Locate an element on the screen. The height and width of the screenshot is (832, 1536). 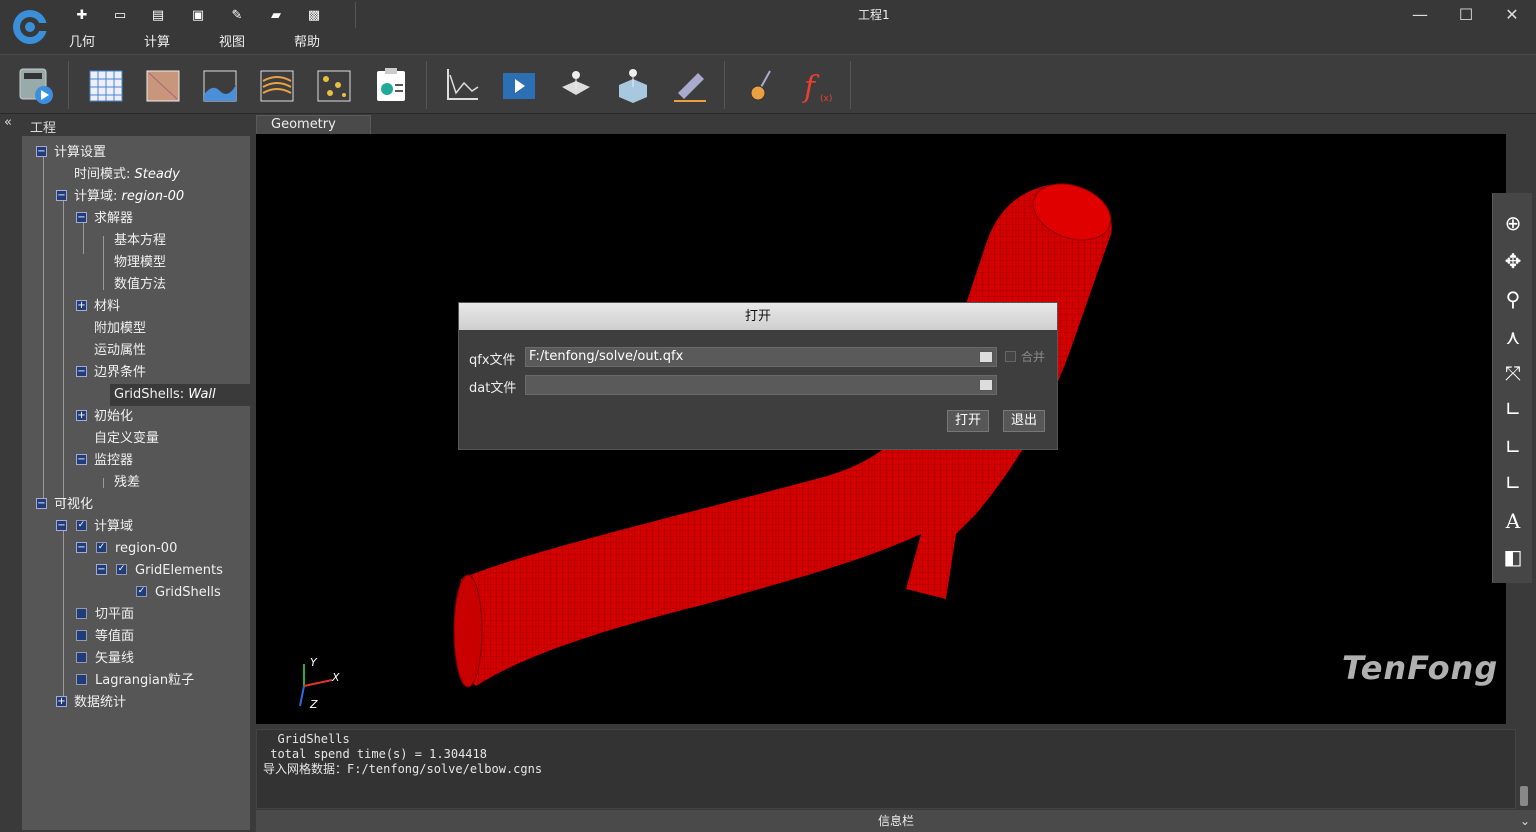
tree-item-region: region-00 is located at coordinates (146, 549).